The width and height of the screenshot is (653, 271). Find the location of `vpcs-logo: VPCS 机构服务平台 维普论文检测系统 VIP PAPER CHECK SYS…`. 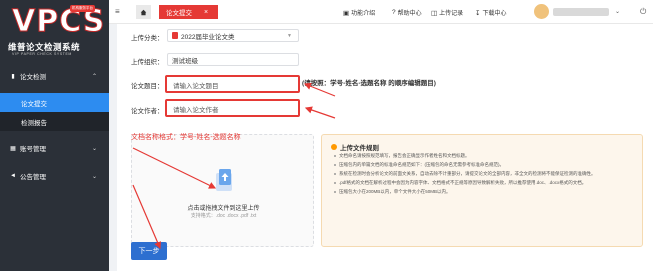

vpcs-logo: VPCS 机构服务平台 维普论文检测系统 VIP PAPER CHECK SYS… is located at coordinates (54, 32).